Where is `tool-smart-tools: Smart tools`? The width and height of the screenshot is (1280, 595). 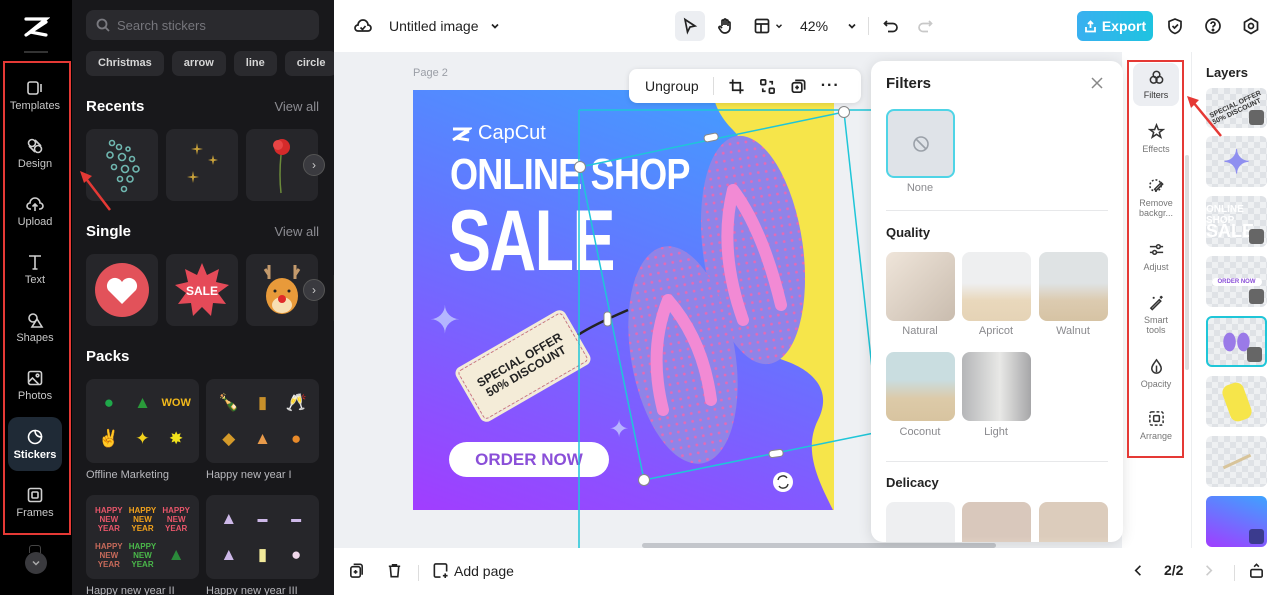
tool-smart-tools: Smart tools is located at coordinates (1156, 314).